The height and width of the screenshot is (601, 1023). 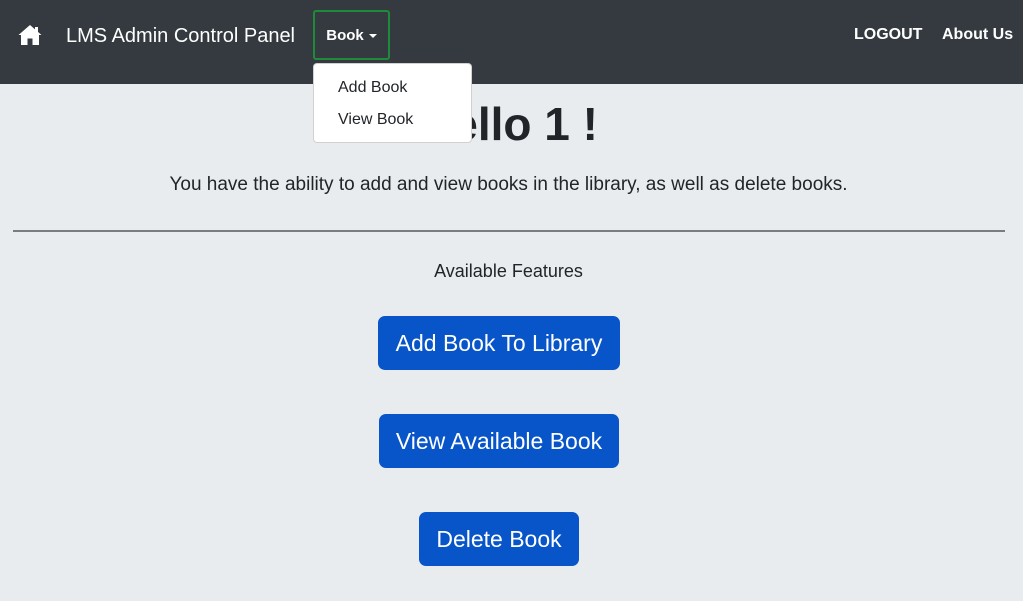 I want to click on caret-down-icon, so click(x=372, y=35).